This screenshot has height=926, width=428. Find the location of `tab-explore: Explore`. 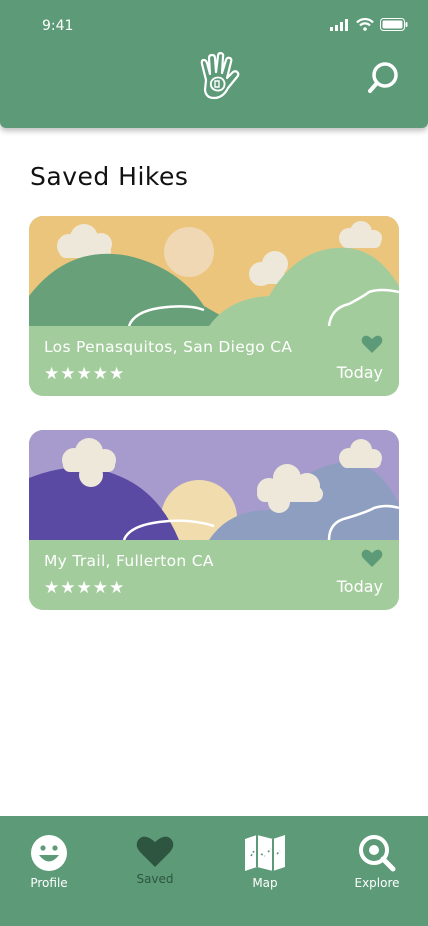

tab-explore: Explore is located at coordinates (377, 862).